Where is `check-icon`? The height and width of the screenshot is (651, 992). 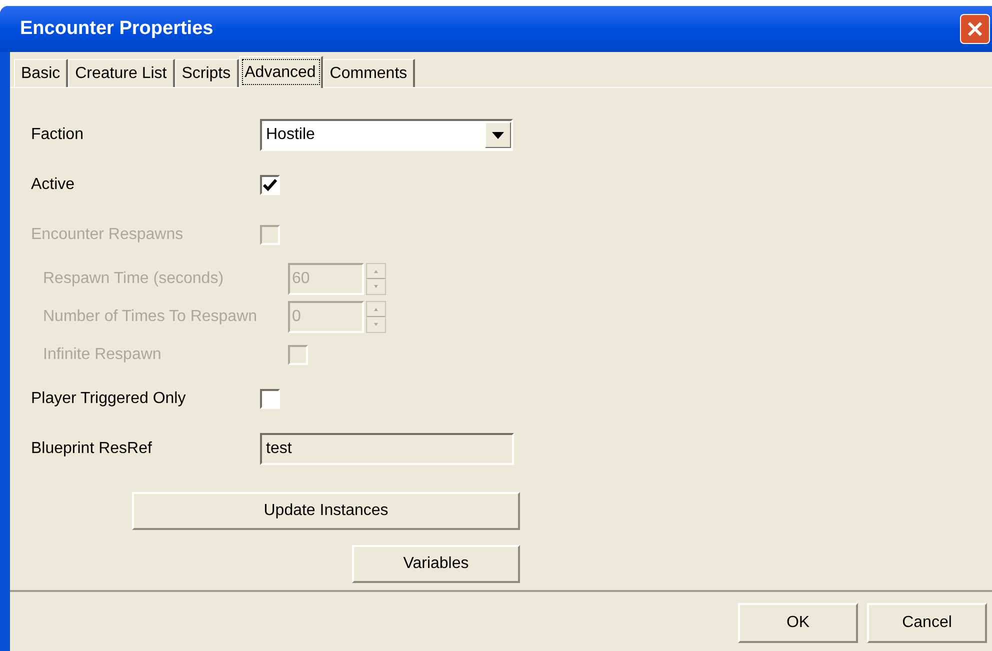
check-icon is located at coordinates (270, 185).